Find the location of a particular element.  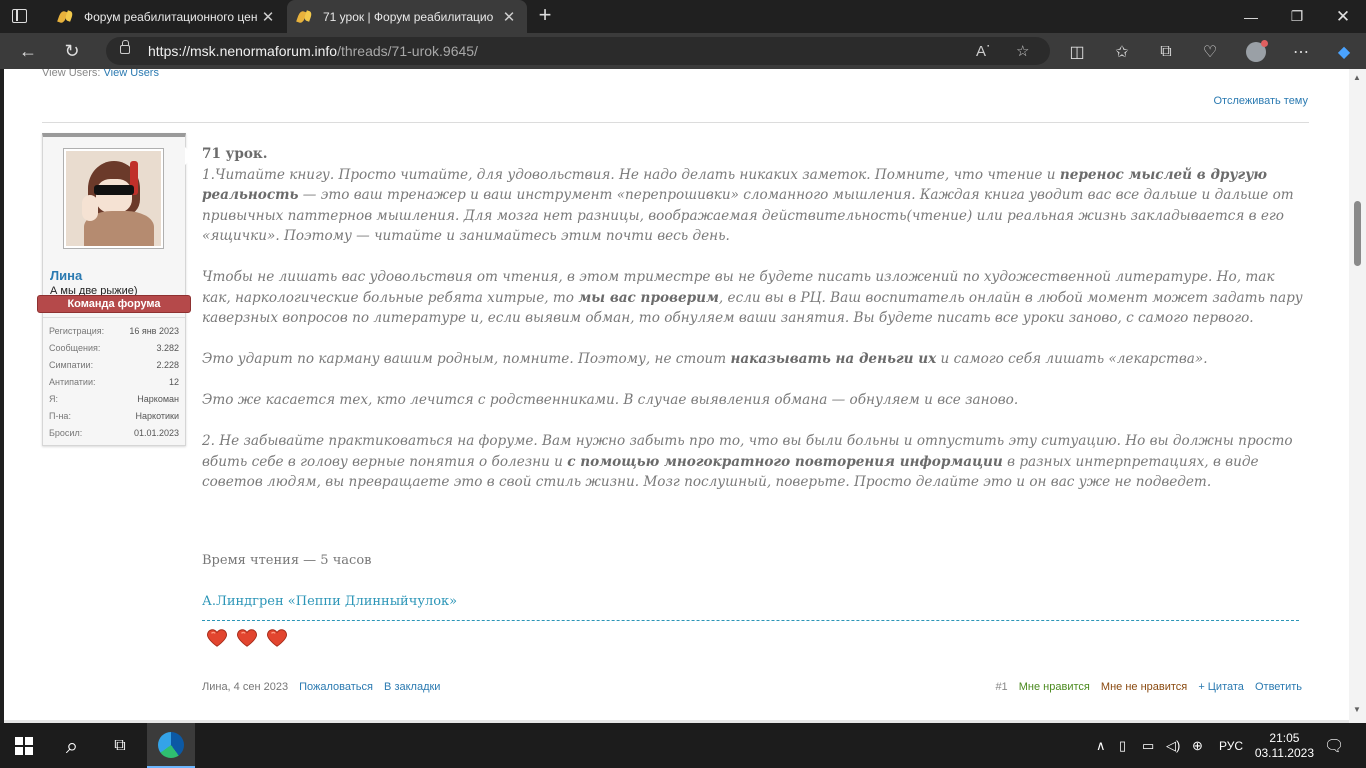

windows-logo-icon is located at coordinates (24, 745).